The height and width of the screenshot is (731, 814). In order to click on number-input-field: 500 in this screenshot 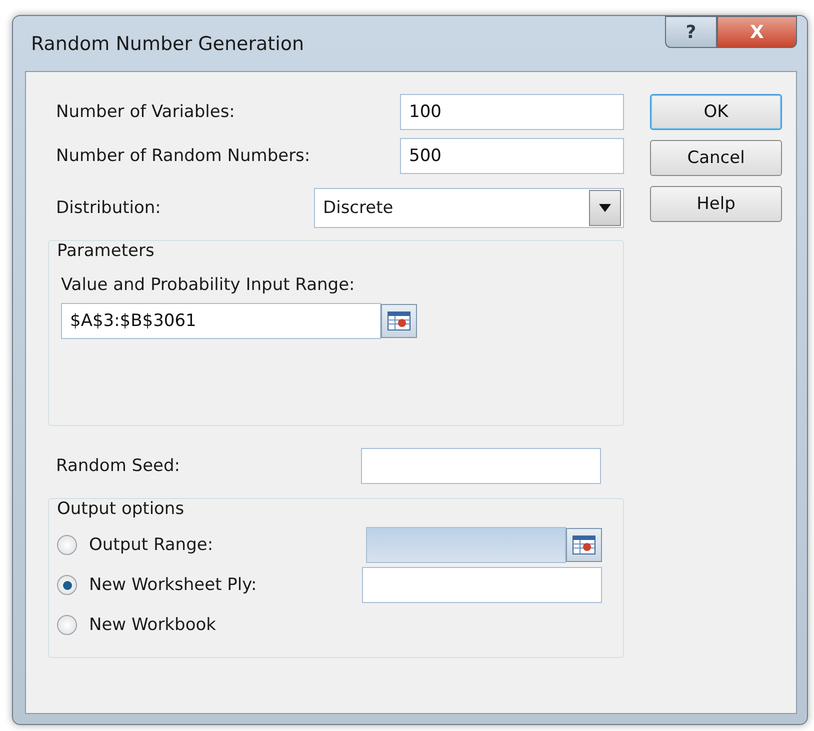, I will do `click(512, 156)`.